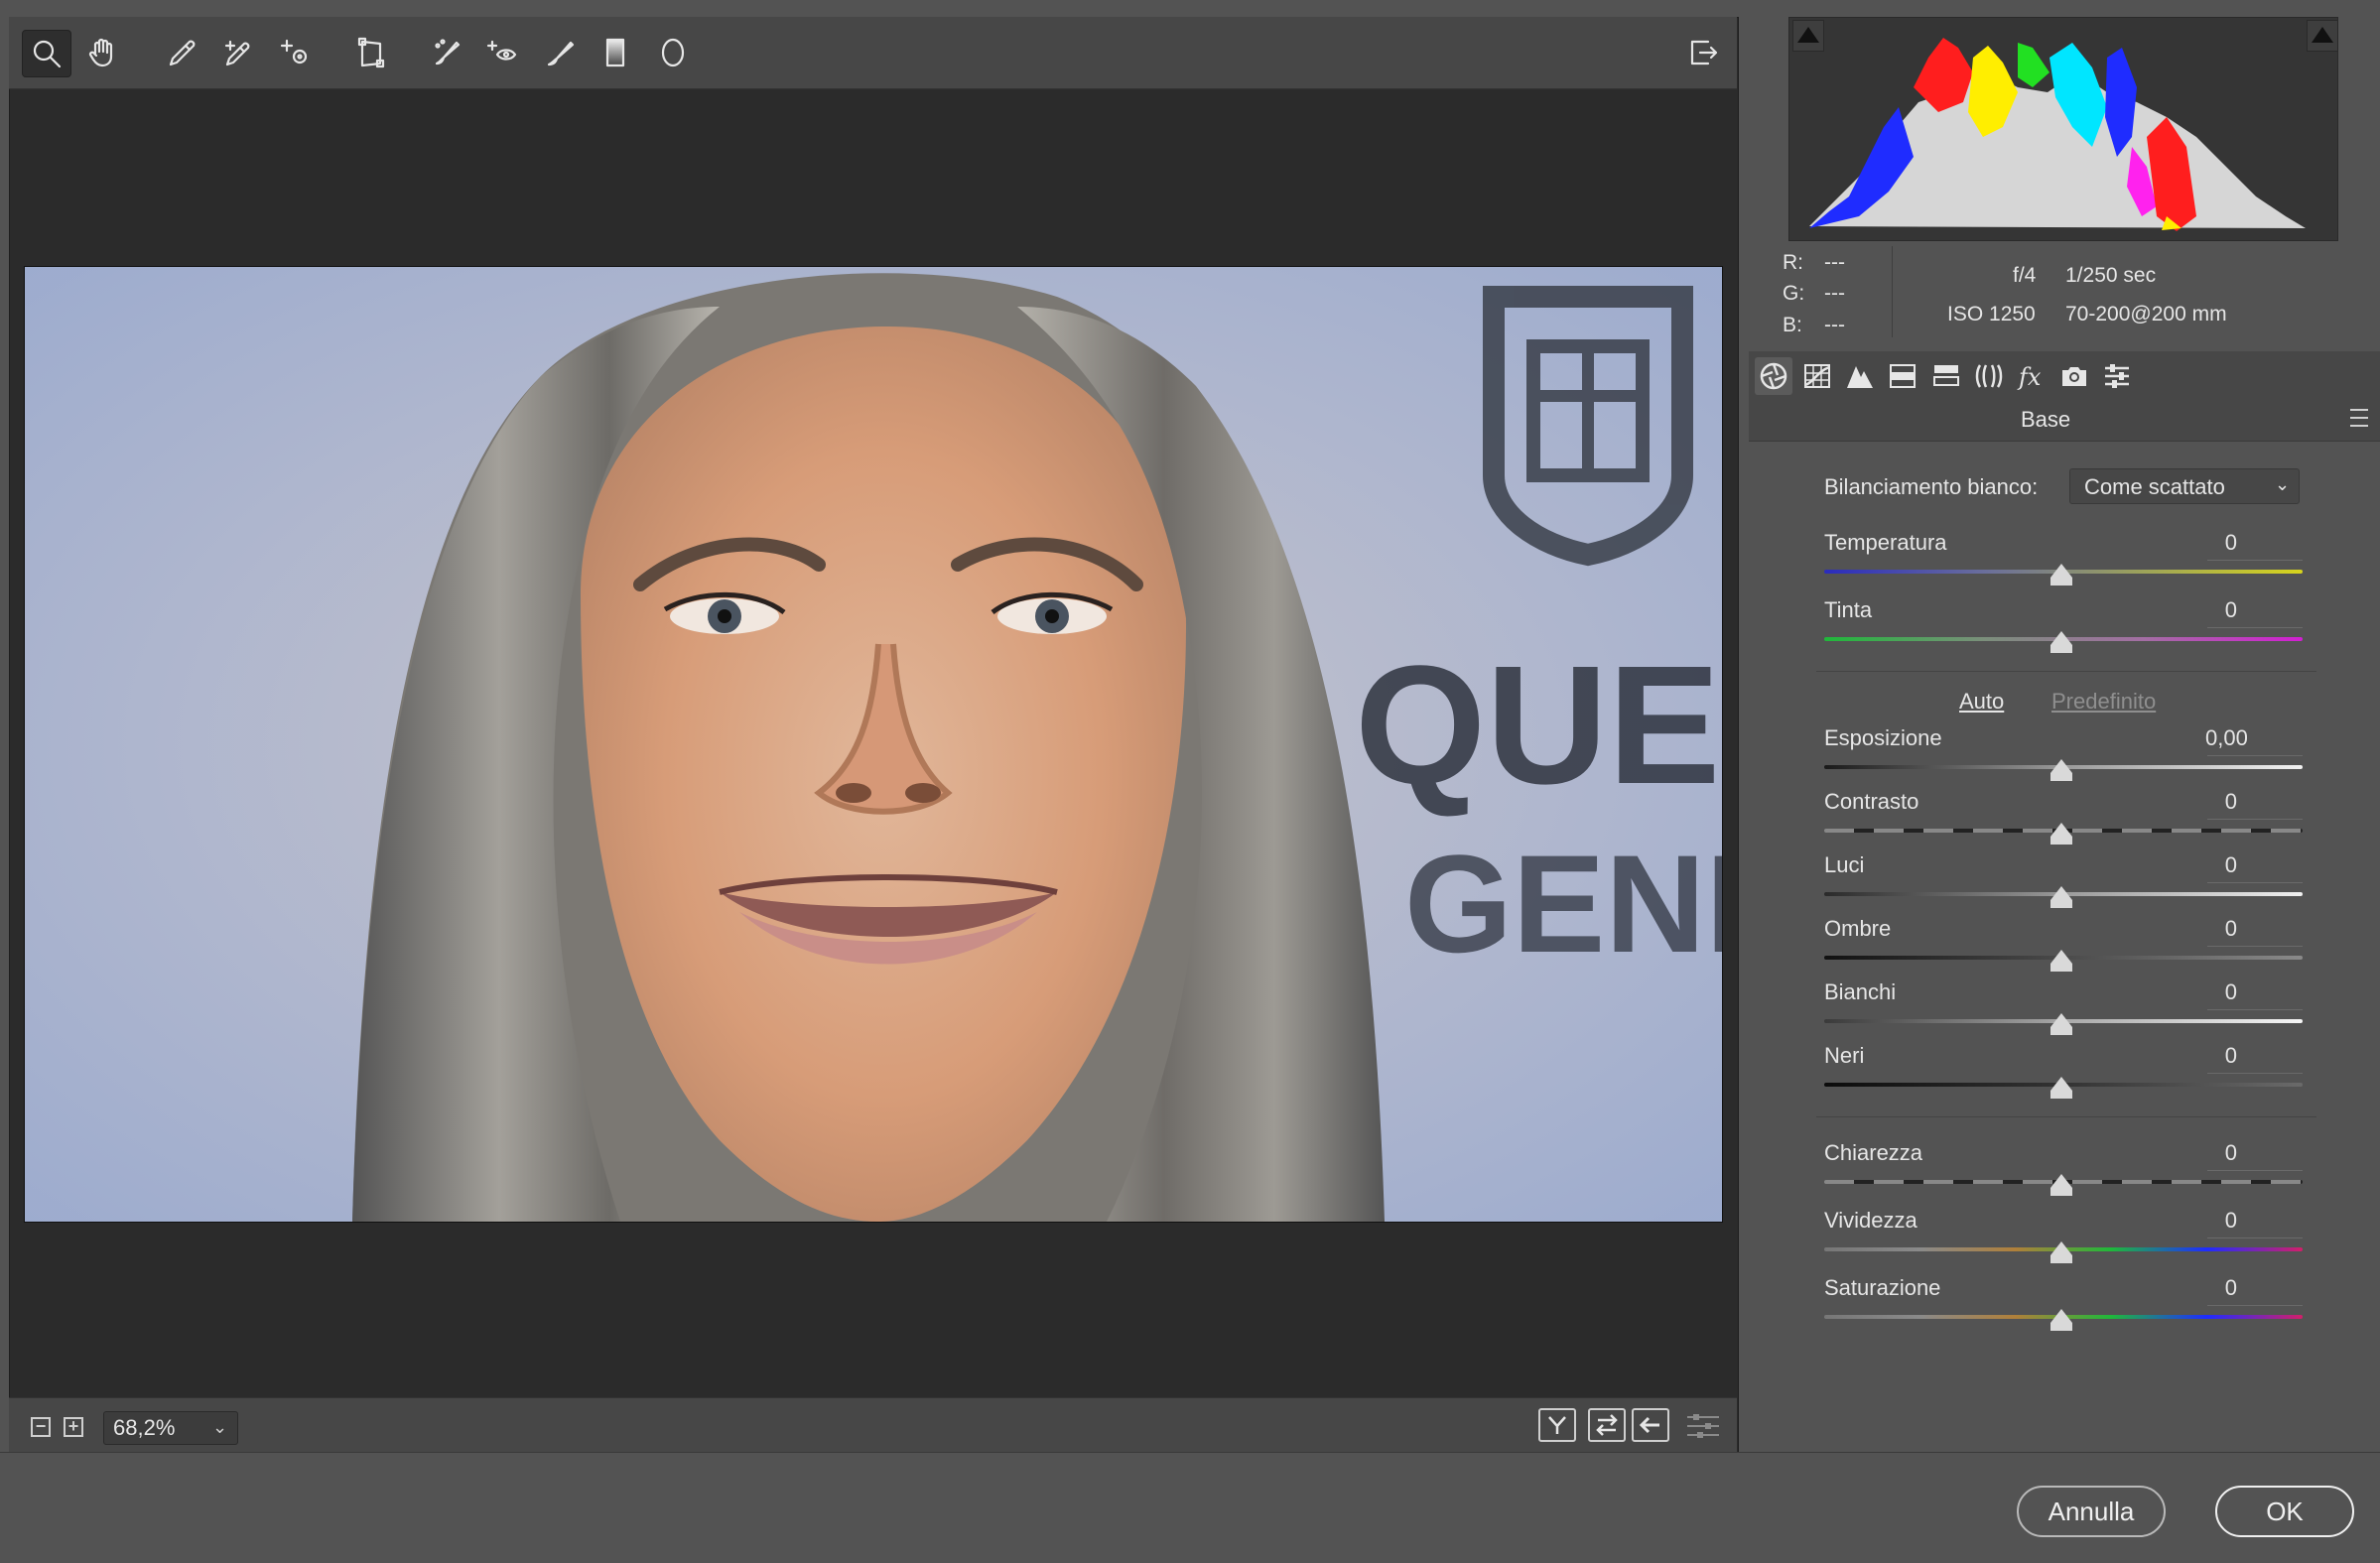  What do you see at coordinates (2284, 1511) in the screenshot?
I see `ok-button: OK` at bounding box center [2284, 1511].